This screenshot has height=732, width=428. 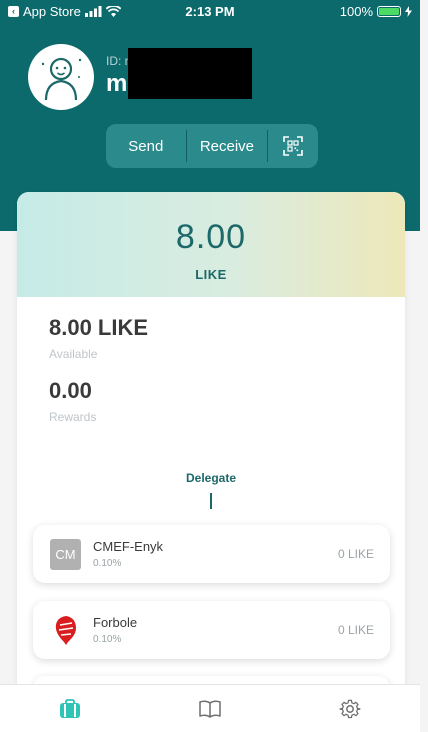 What do you see at coordinates (408, 11) in the screenshot?
I see `charging-bolt-icon` at bounding box center [408, 11].